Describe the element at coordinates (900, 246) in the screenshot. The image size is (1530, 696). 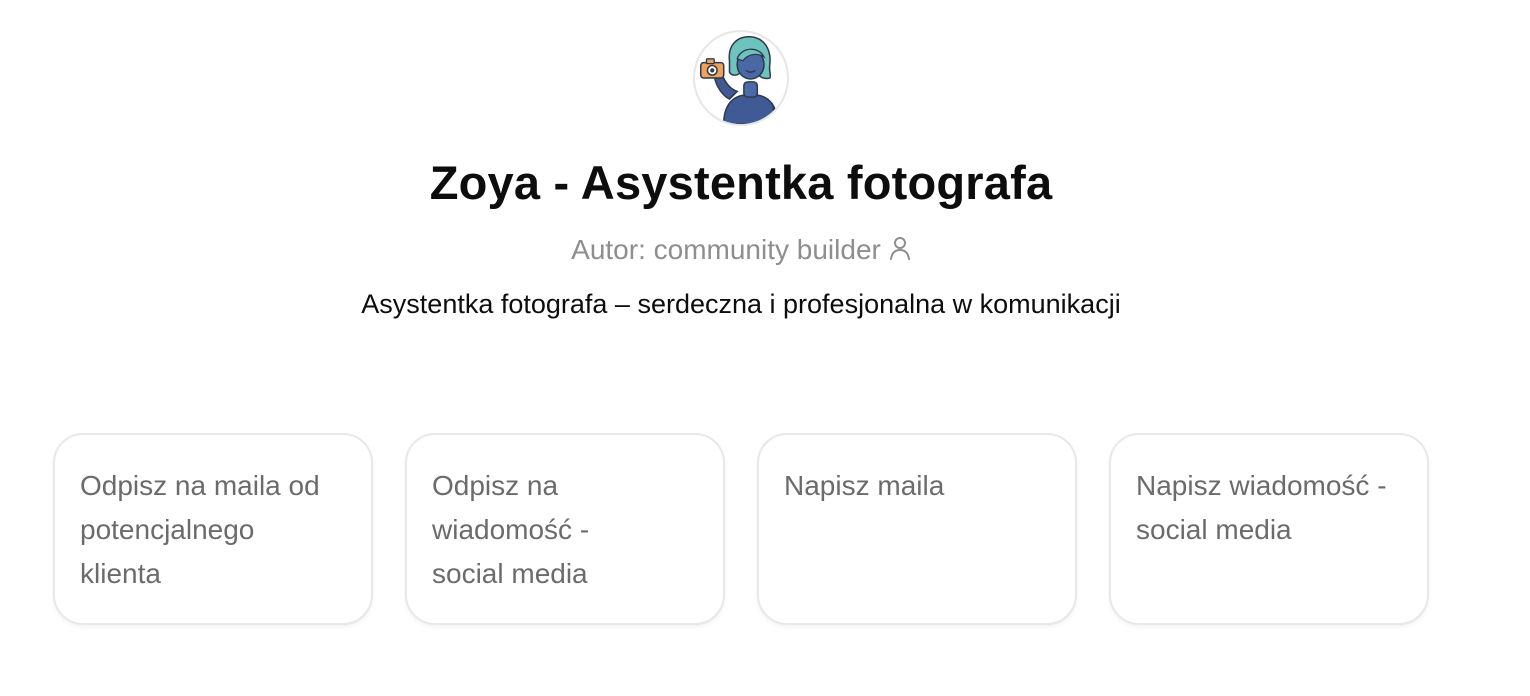
I see `person-icon` at that location.